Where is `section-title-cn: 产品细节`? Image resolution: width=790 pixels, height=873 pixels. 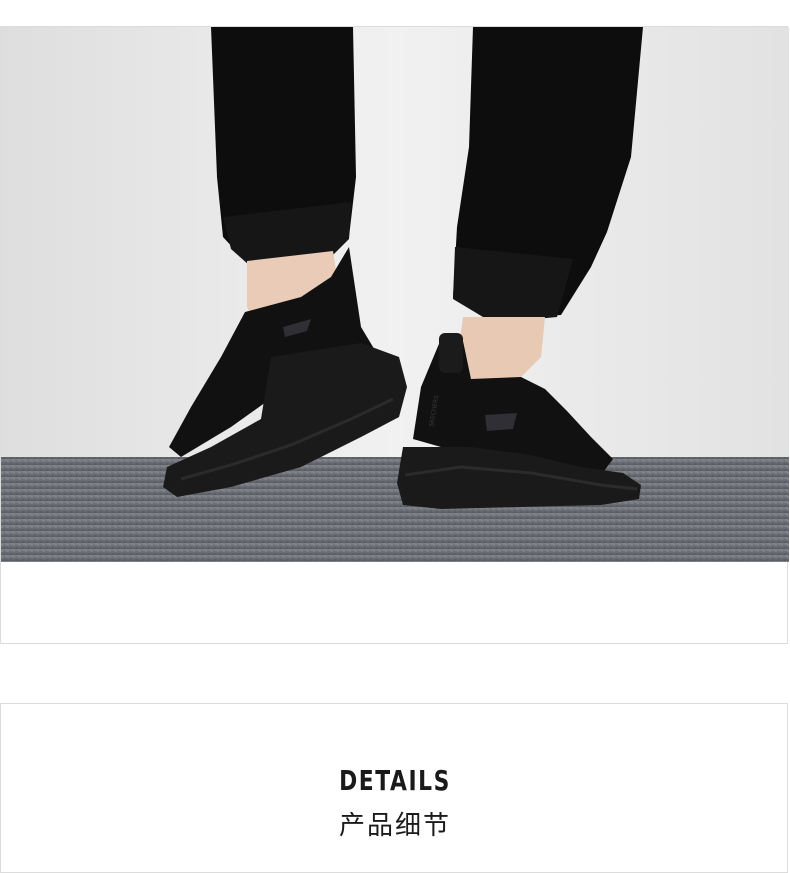
section-title-cn: 产品细节 is located at coordinates (394, 826).